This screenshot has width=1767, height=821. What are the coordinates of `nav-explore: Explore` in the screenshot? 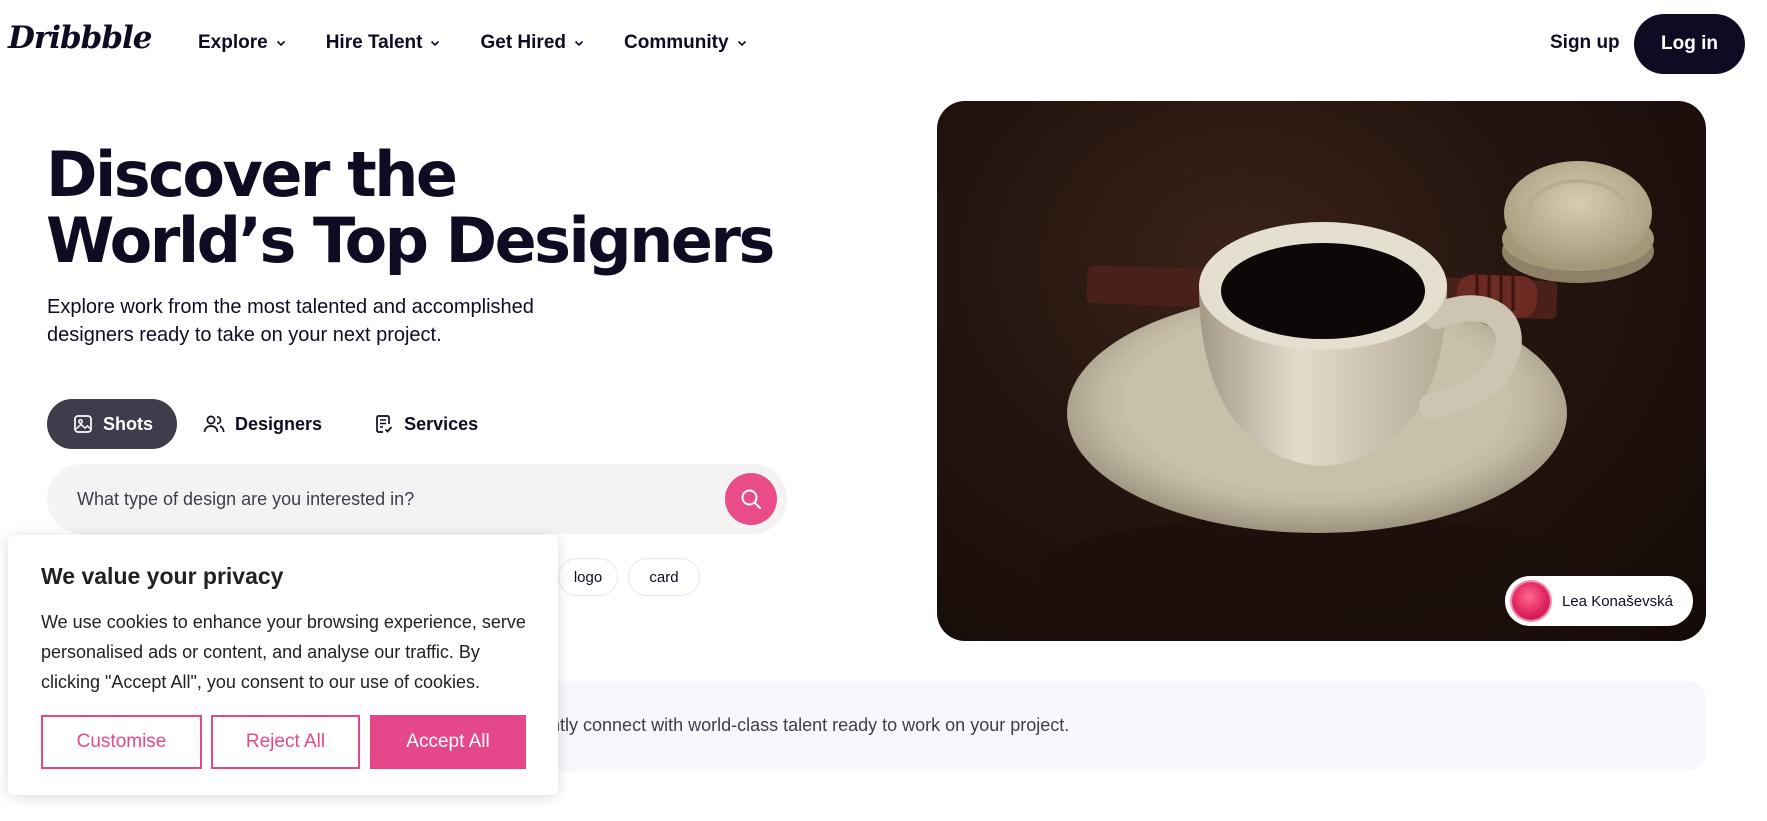 It's located at (242, 43).